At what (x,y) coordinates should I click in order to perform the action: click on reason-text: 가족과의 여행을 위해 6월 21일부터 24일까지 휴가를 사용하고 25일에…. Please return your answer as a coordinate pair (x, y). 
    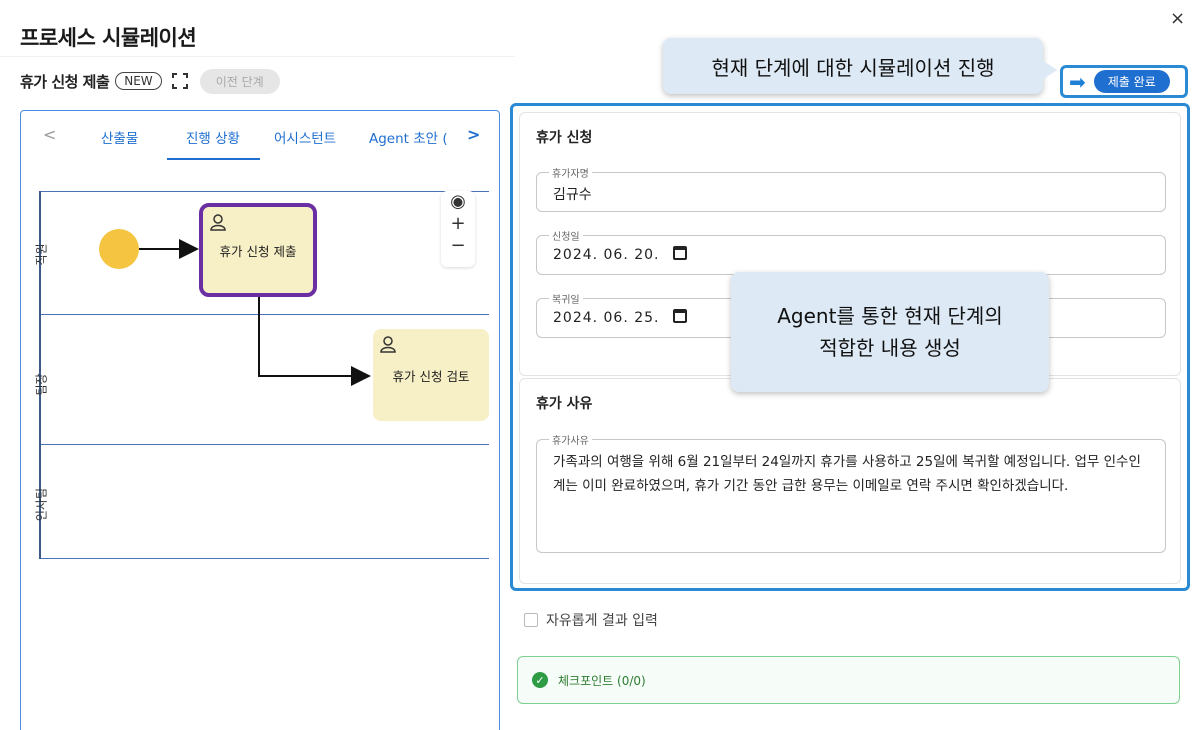
    Looking at the image, I should click on (847, 474).